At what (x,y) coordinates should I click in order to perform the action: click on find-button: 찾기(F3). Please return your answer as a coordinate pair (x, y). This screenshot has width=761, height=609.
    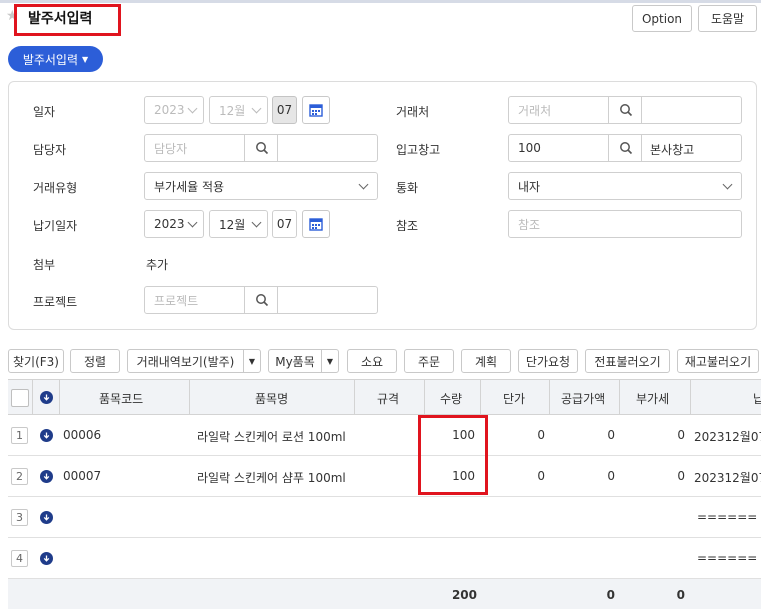
    Looking at the image, I should click on (36, 361).